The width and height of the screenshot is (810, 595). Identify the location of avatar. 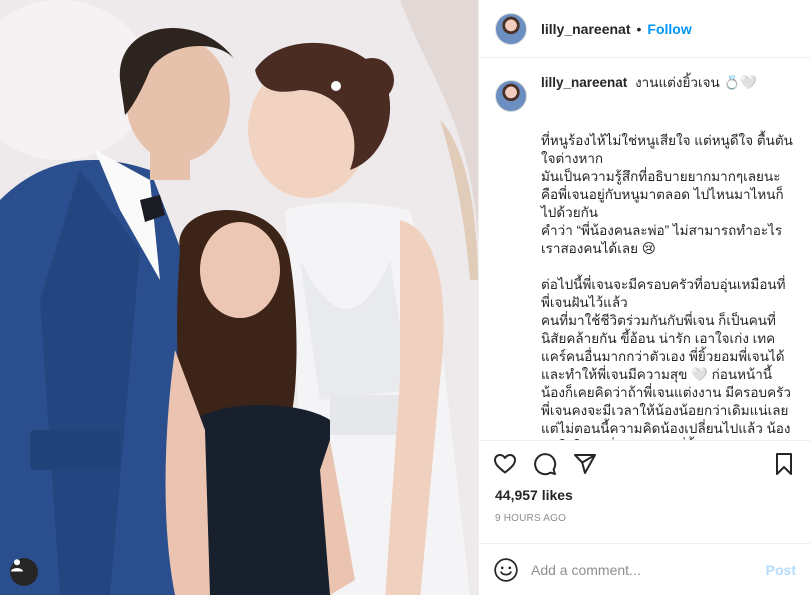
(511, 28).